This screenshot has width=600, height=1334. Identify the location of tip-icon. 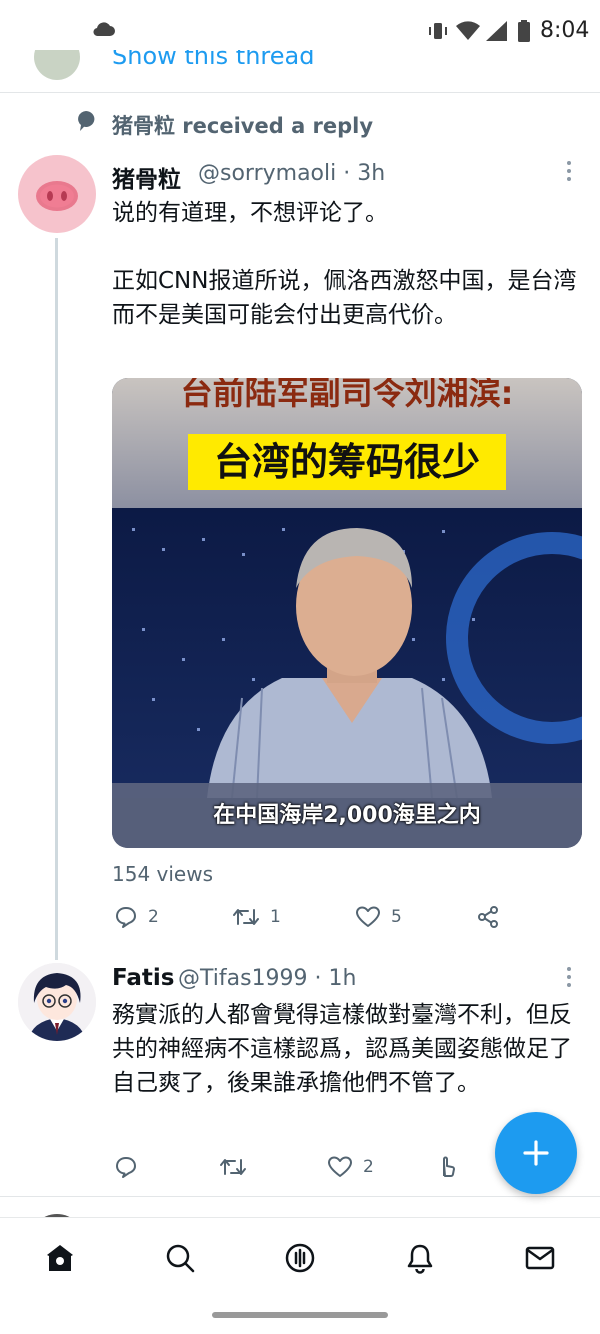
(449, 1166).